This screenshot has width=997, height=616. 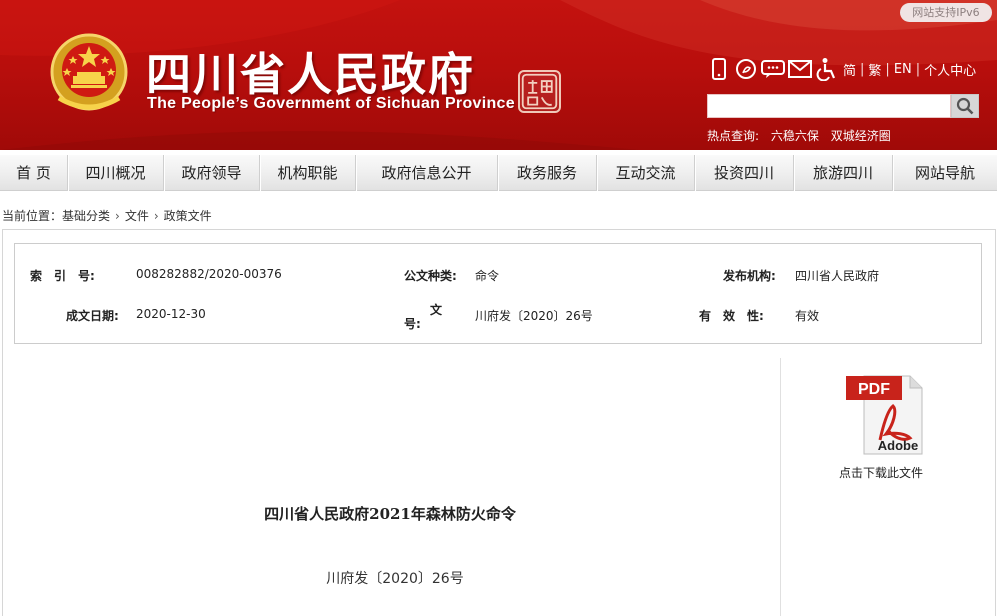 I want to click on weibo-icon, so click(x=746, y=69).